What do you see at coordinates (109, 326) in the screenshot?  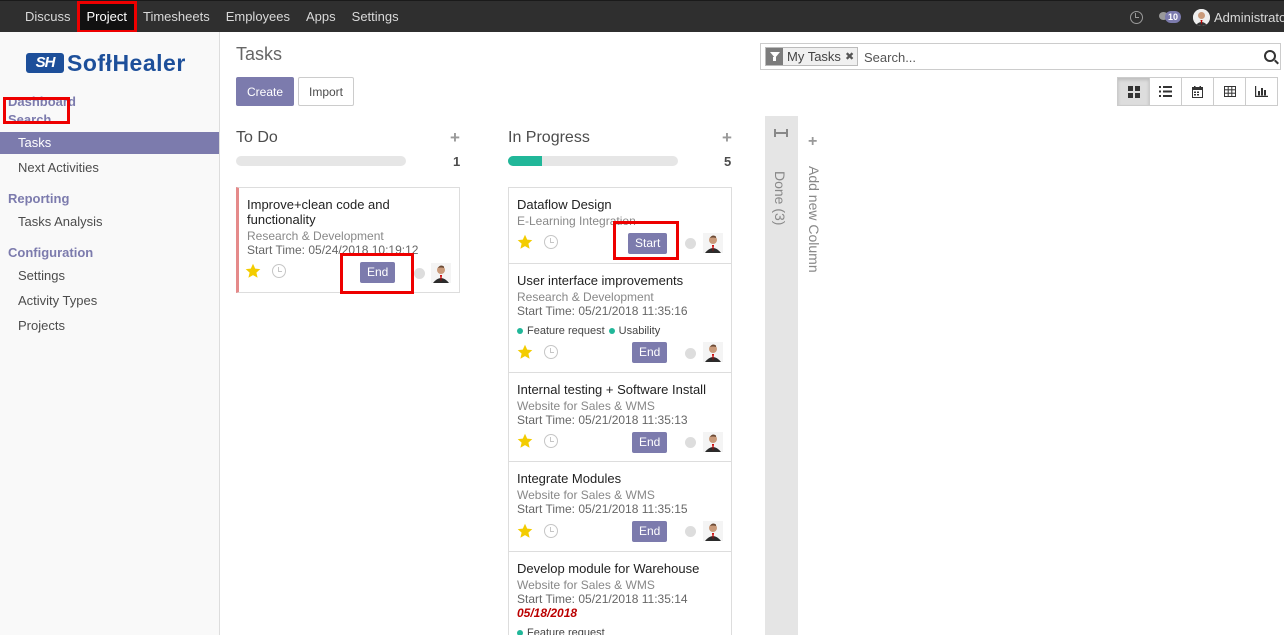 I see `sidebar-item-projects: Projects` at bounding box center [109, 326].